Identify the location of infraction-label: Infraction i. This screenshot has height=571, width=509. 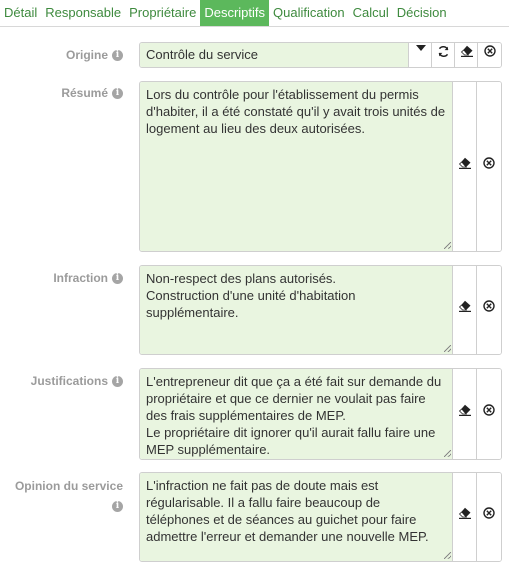
(88, 278).